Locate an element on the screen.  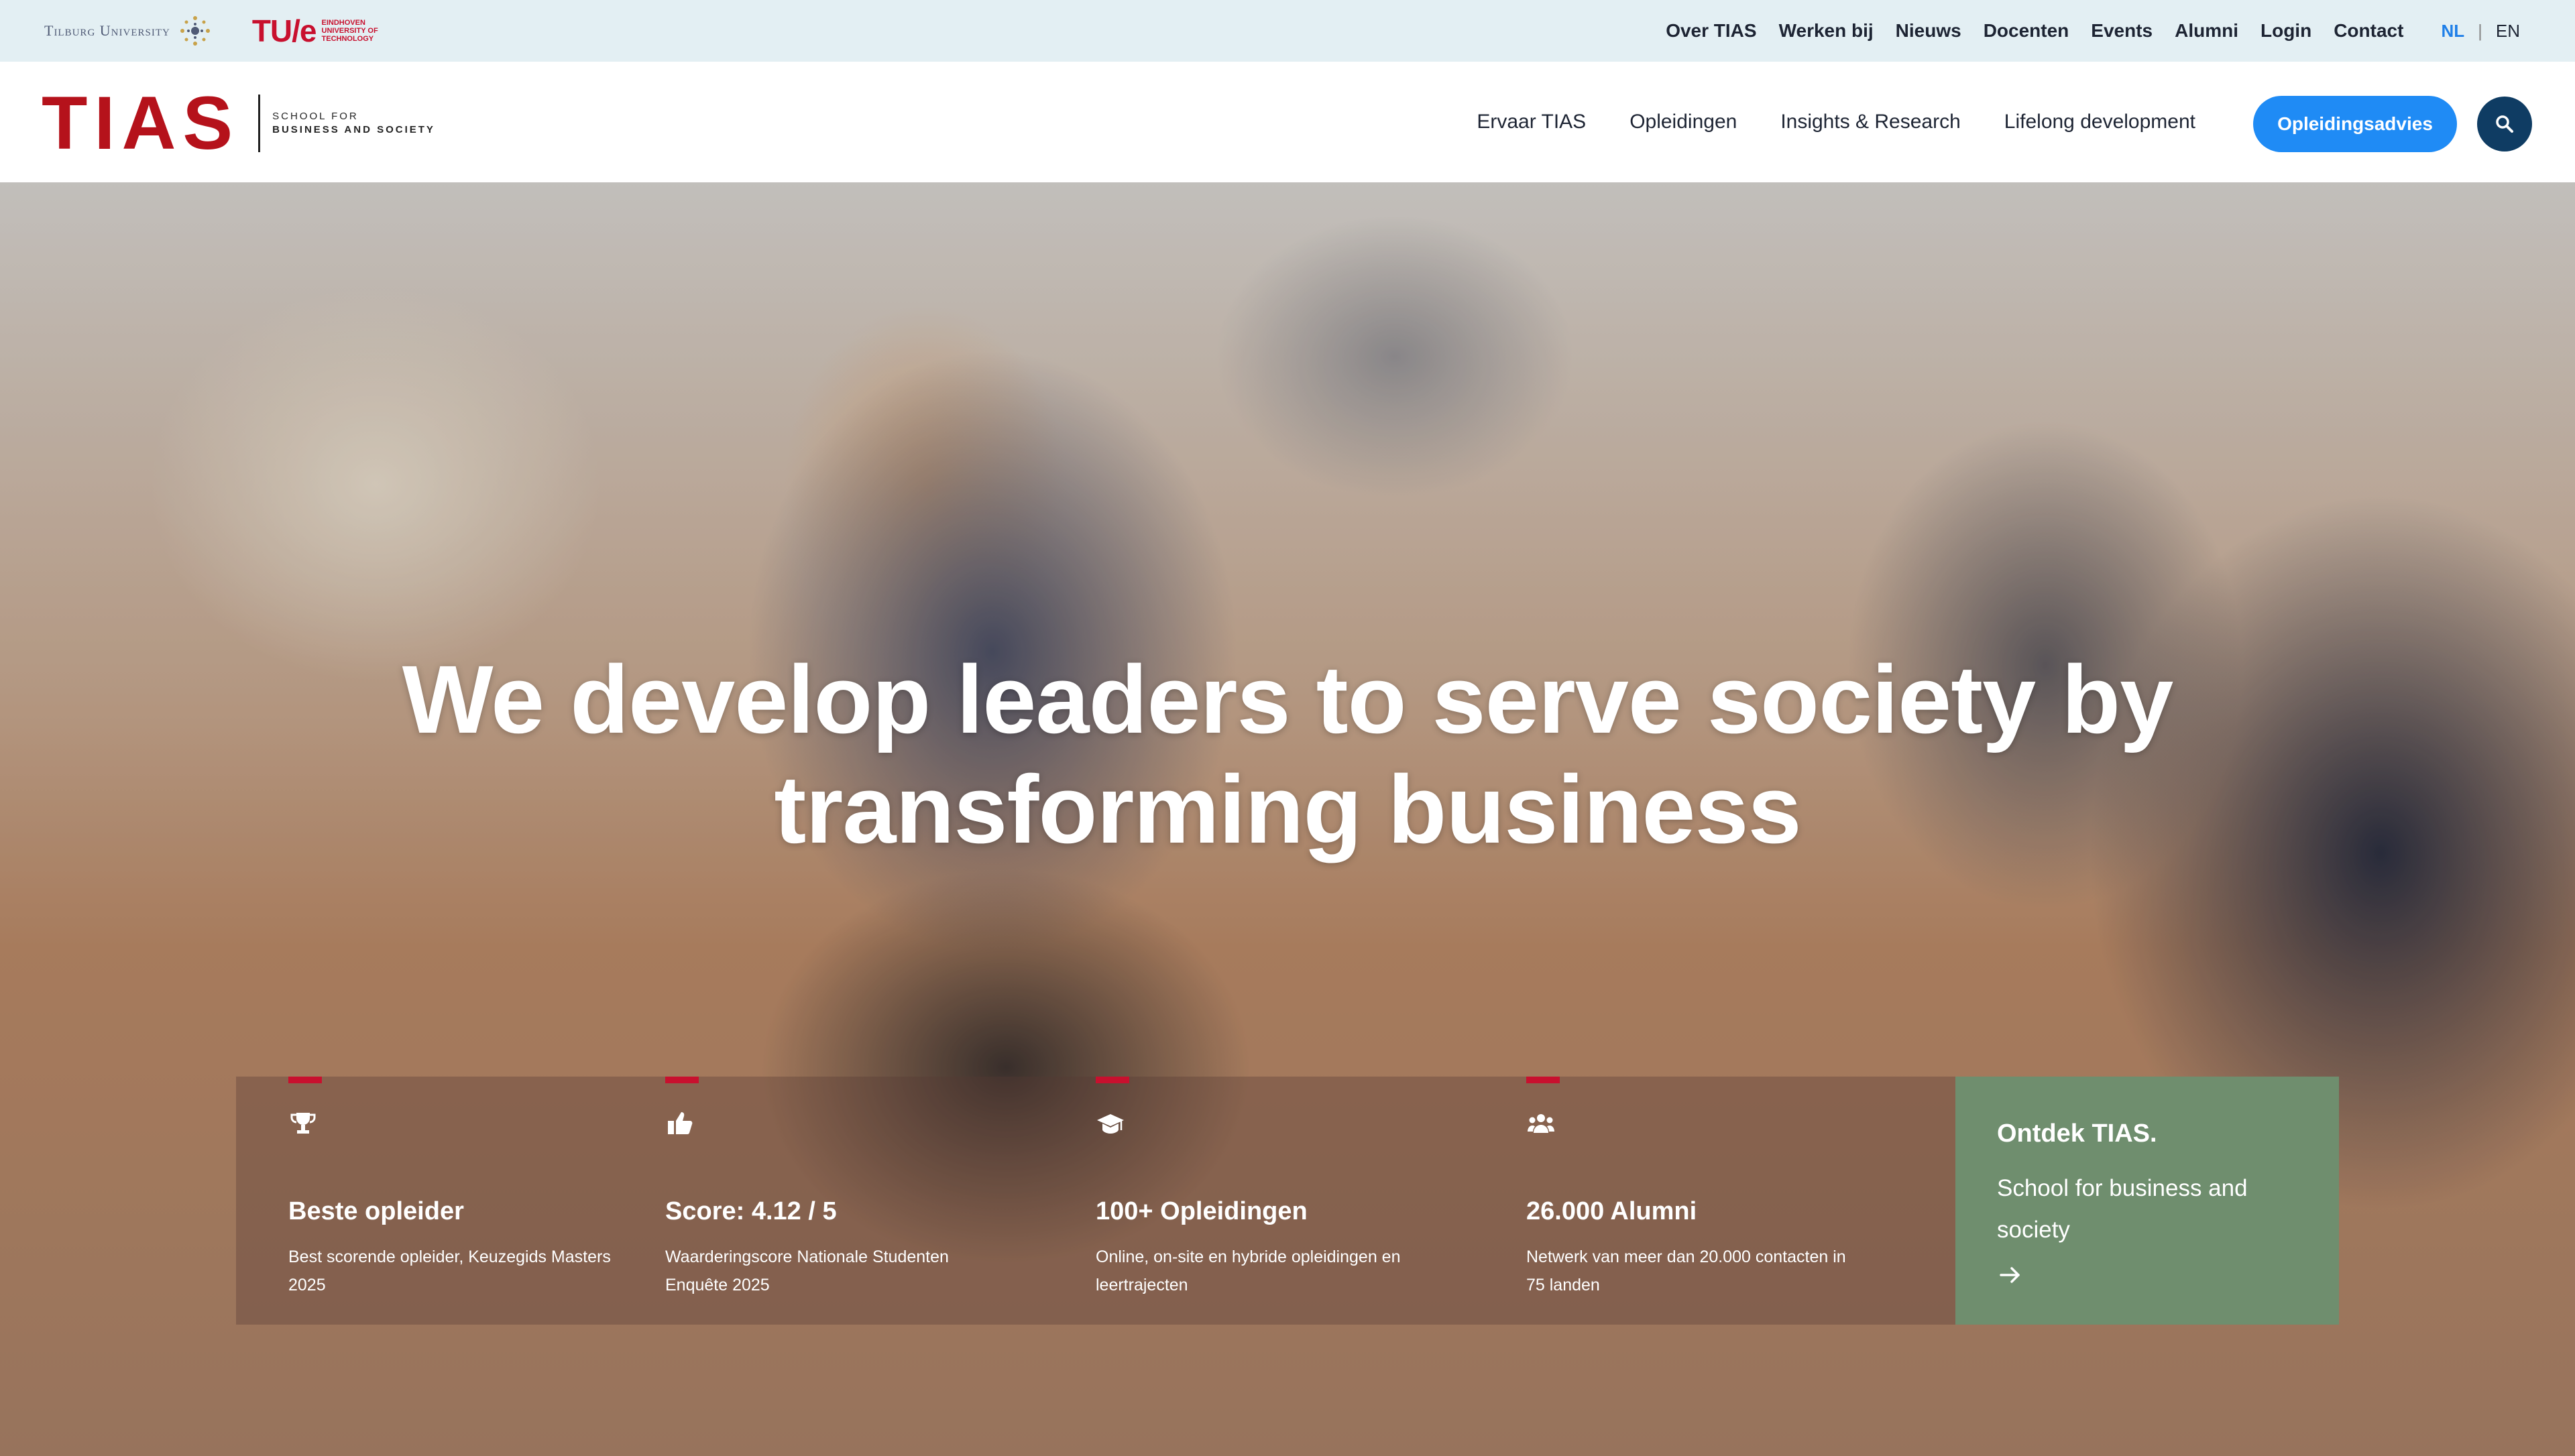
nav-insights-research: Insights & Research is located at coordinates (1870, 122).